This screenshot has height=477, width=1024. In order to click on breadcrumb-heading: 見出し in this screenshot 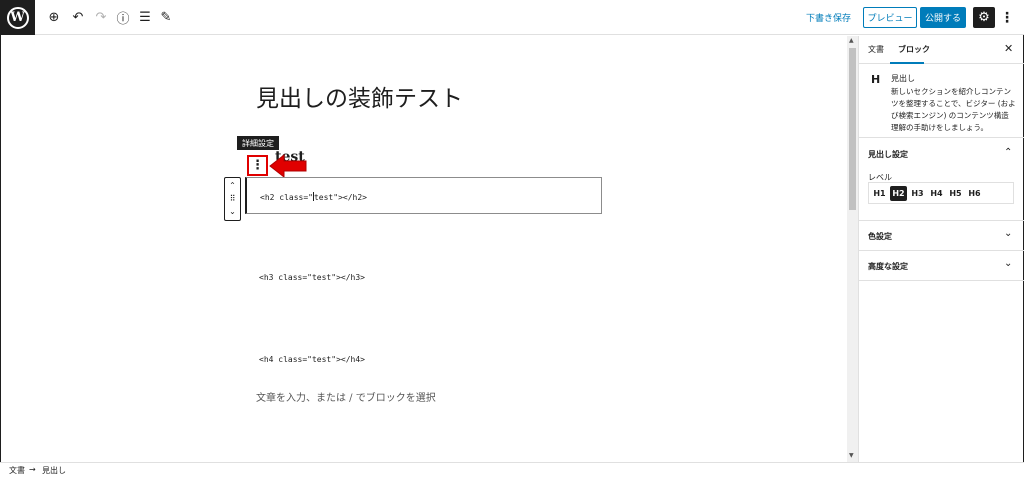, I will do `click(54, 470)`.